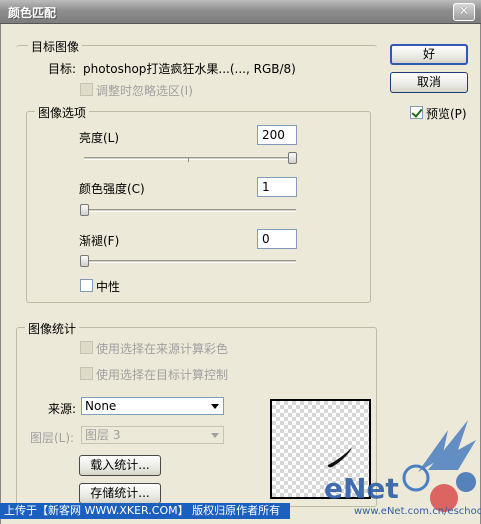 This screenshot has height=524, width=481. What do you see at coordinates (52, 438) in the screenshot?
I see `layer-label: 图层(L):` at bounding box center [52, 438].